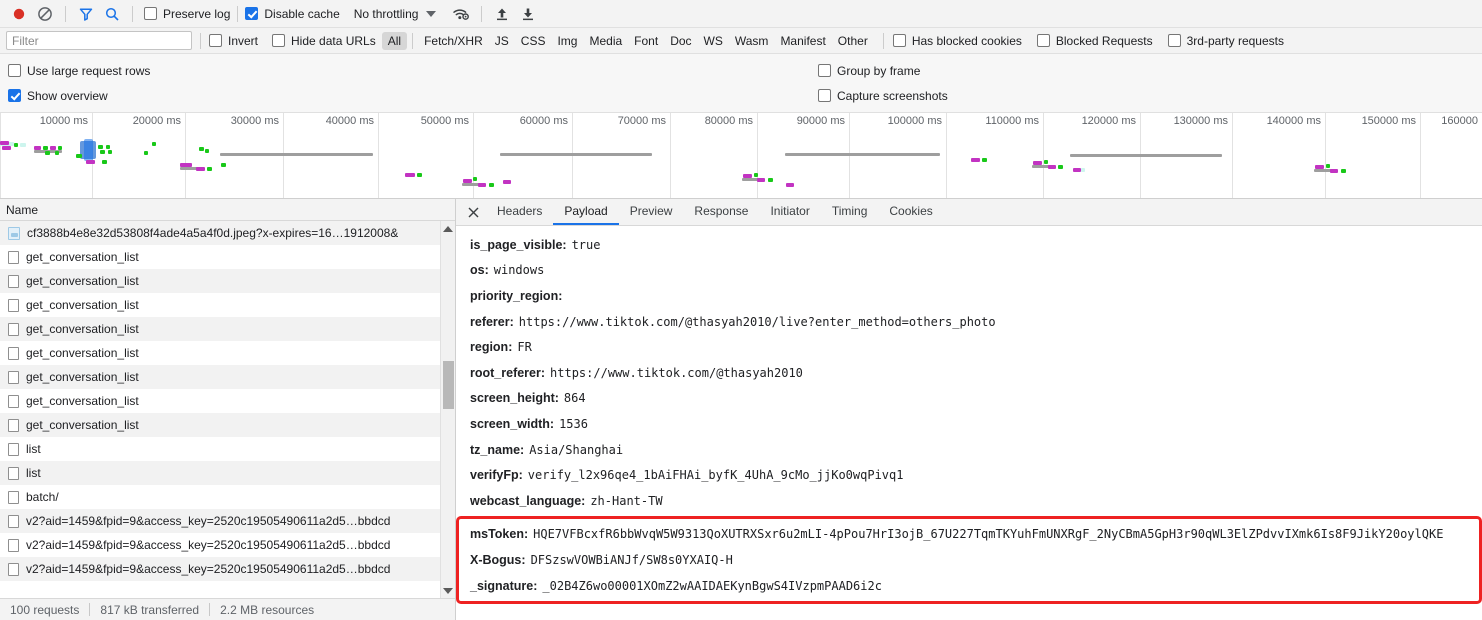 This screenshot has width=1482, height=620. Describe the element at coordinates (79, 71) in the screenshot. I see `use-large-request-rows-checkbox: Use large request rows` at that location.